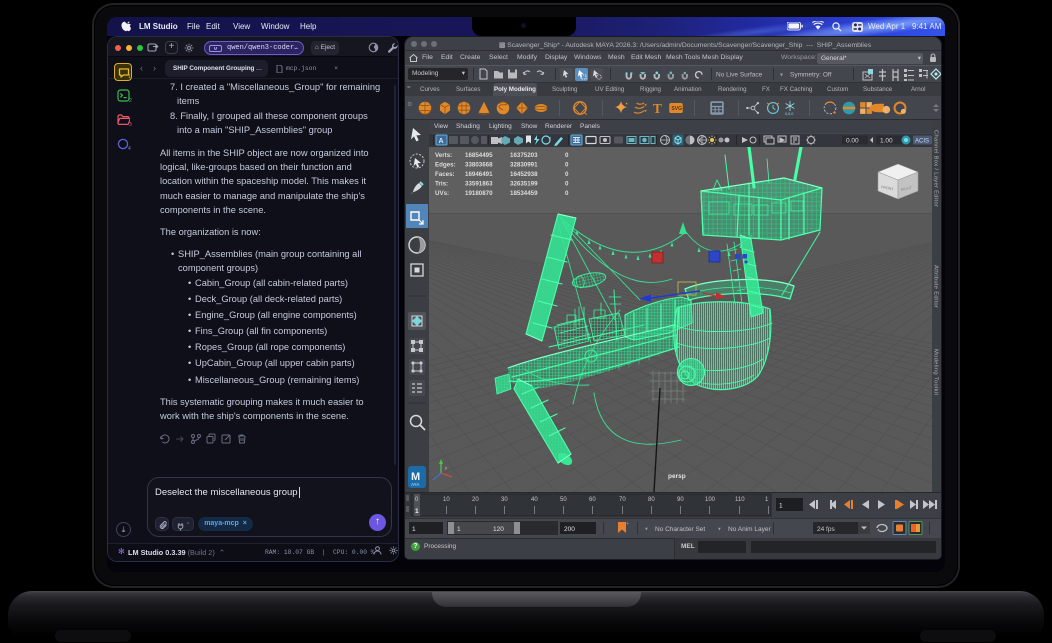 The height and width of the screenshot is (643, 1052). Describe the element at coordinates (677, 476) in the screenshot. I see `svg-text: persp` at that location.